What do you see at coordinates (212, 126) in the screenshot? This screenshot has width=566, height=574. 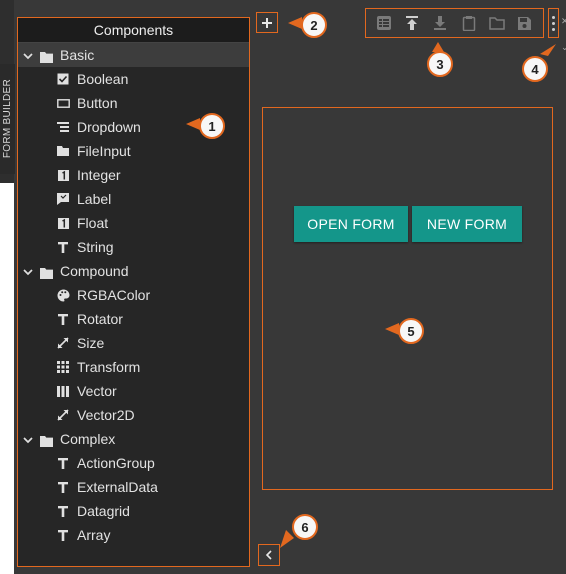 I see `callout-1-number: 1` at bounding box center [212, 126].